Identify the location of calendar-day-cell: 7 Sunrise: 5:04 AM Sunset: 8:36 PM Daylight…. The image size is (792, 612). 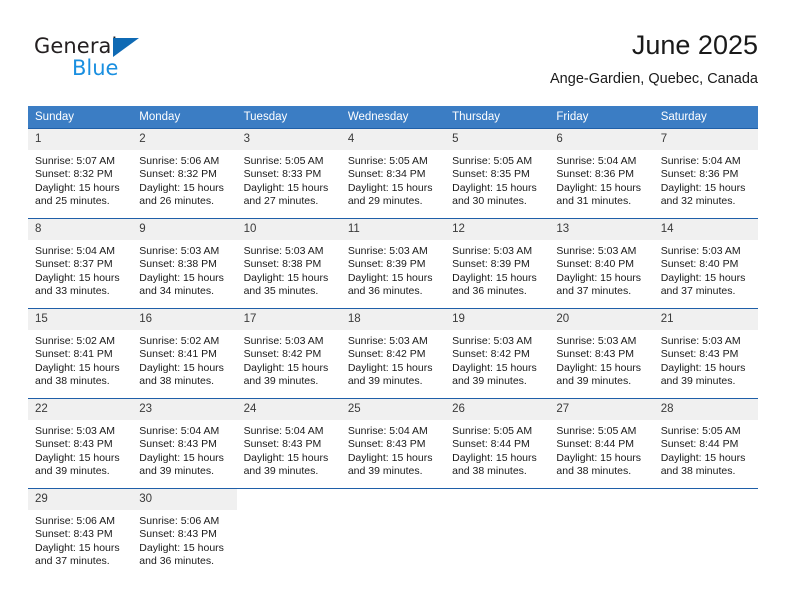
(705, 173).